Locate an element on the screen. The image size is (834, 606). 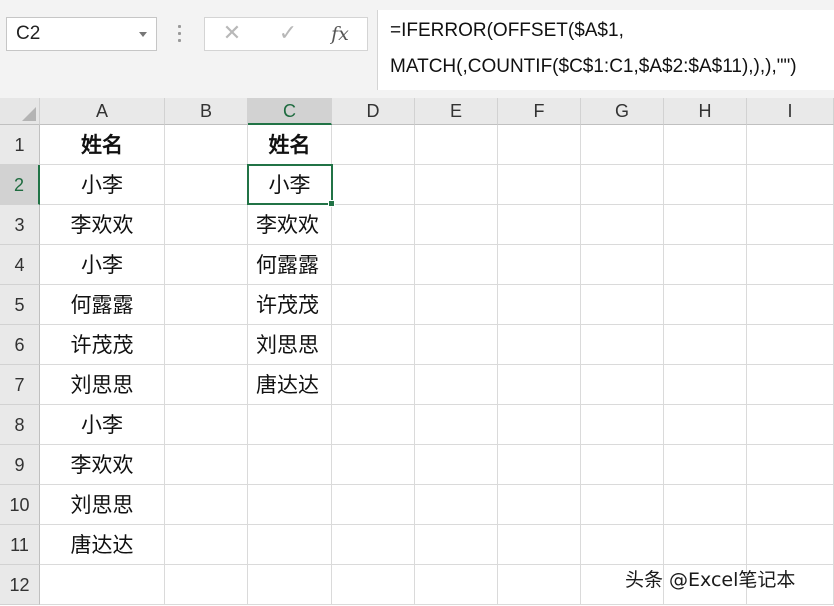
enter-icon: ✓ is located at coordinates (288, 34).